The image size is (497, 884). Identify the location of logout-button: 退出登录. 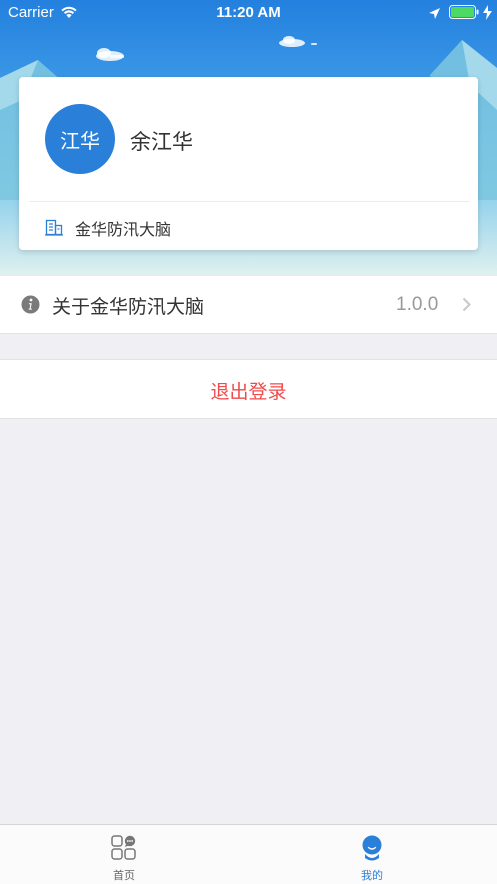
(248, 389).